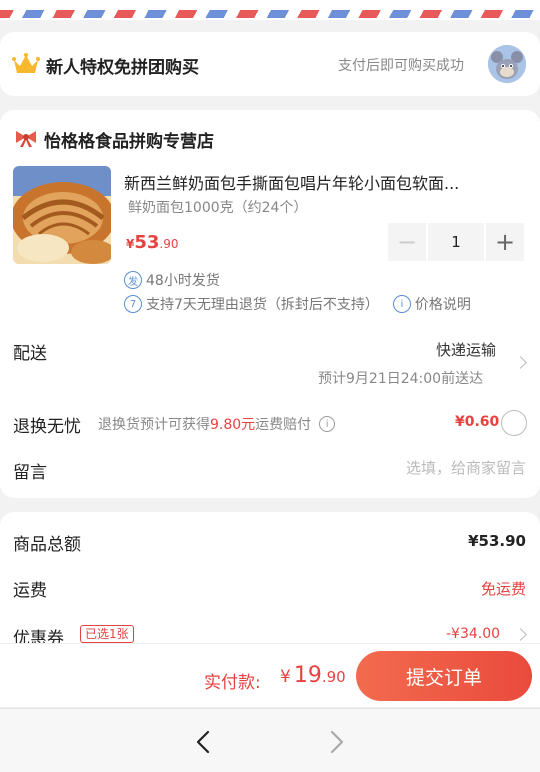  What do you see at coordinates (129, 139) in the screenshot?
I see `shop-name: 怡格格食品拼购专营店` at bounding box center [129, 139].